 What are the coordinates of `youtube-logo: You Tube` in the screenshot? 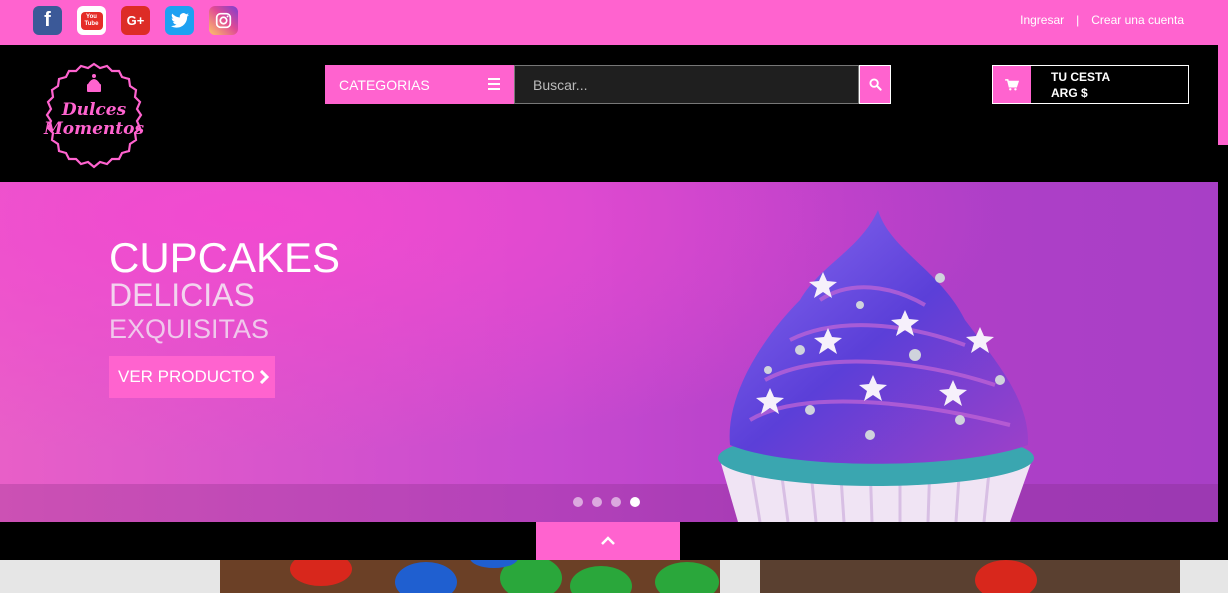 It's located at (91, 20).